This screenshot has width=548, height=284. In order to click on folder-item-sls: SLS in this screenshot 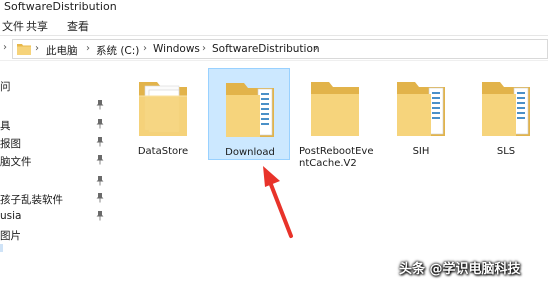, I will do `click(506, 114)`.